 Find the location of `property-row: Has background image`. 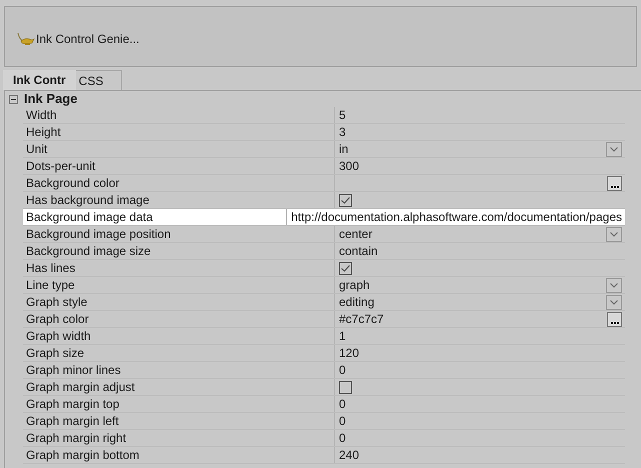

property-row: Has background image is located at coordinates (324, 200).